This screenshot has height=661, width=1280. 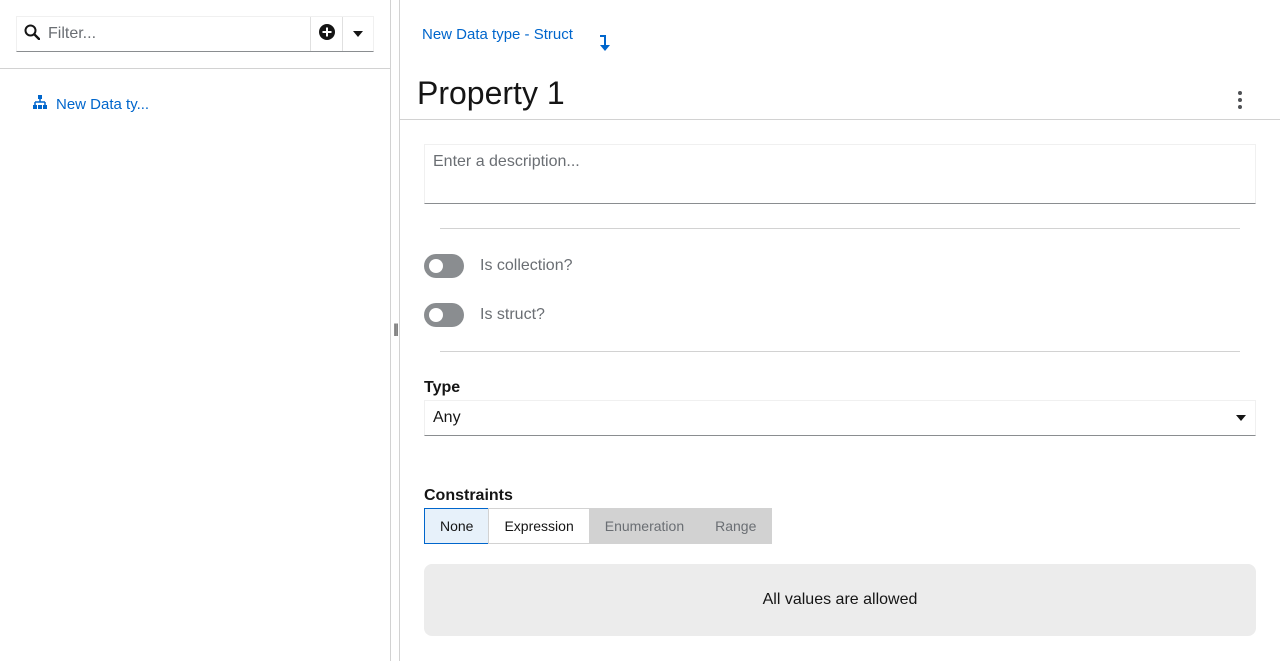 I want to click on constraints-info-panel: All values are allowed, so click(x=840, y=600).